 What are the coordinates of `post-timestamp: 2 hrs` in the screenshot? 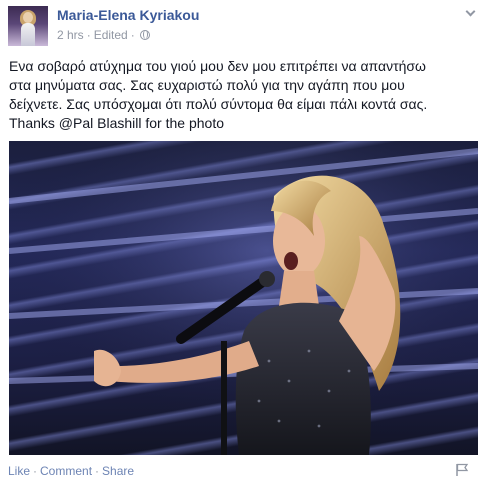 It's located at (70, 35).